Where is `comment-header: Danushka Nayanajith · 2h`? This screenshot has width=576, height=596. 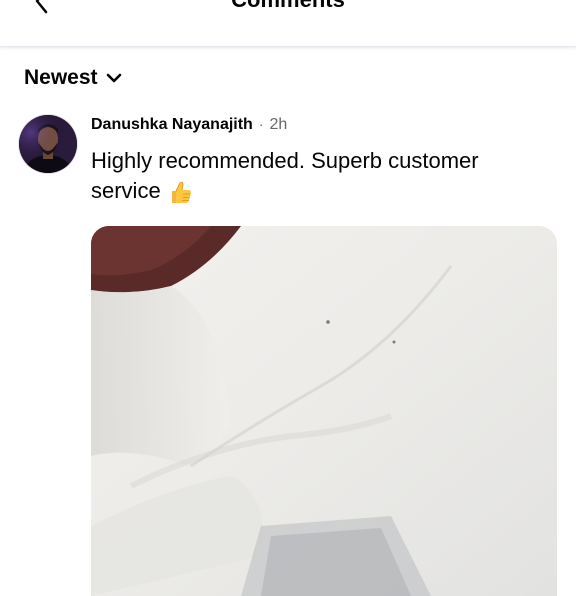 comment-header: Danushka Nayanajith · 2h is located at coordinates (189, 125).